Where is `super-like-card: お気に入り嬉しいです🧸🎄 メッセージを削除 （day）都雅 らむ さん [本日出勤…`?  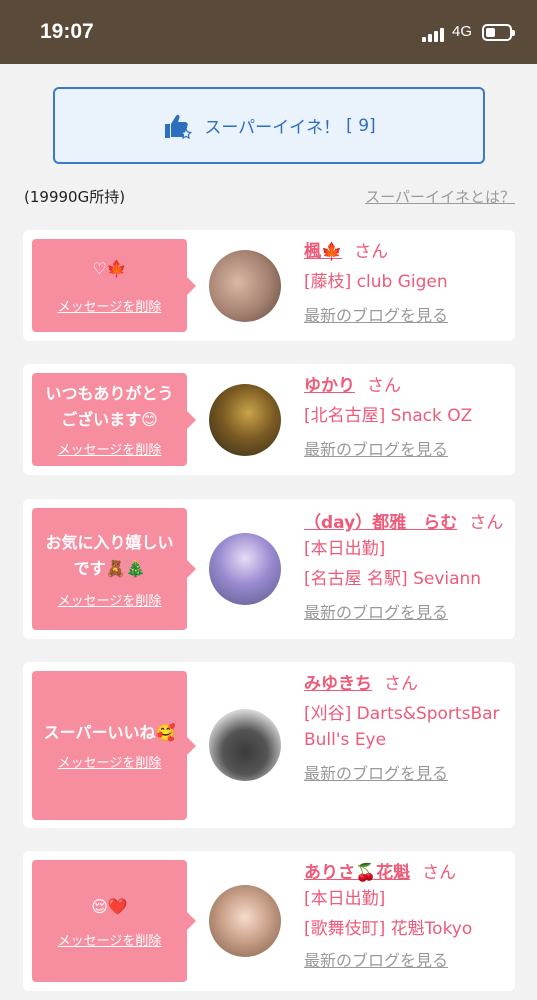
super-like-card: お気に入り嬉しいです🧸🎄 メッセージを削除 （day）都雅 らむ さん [本日出勤… is located at coordinates (269, 569).